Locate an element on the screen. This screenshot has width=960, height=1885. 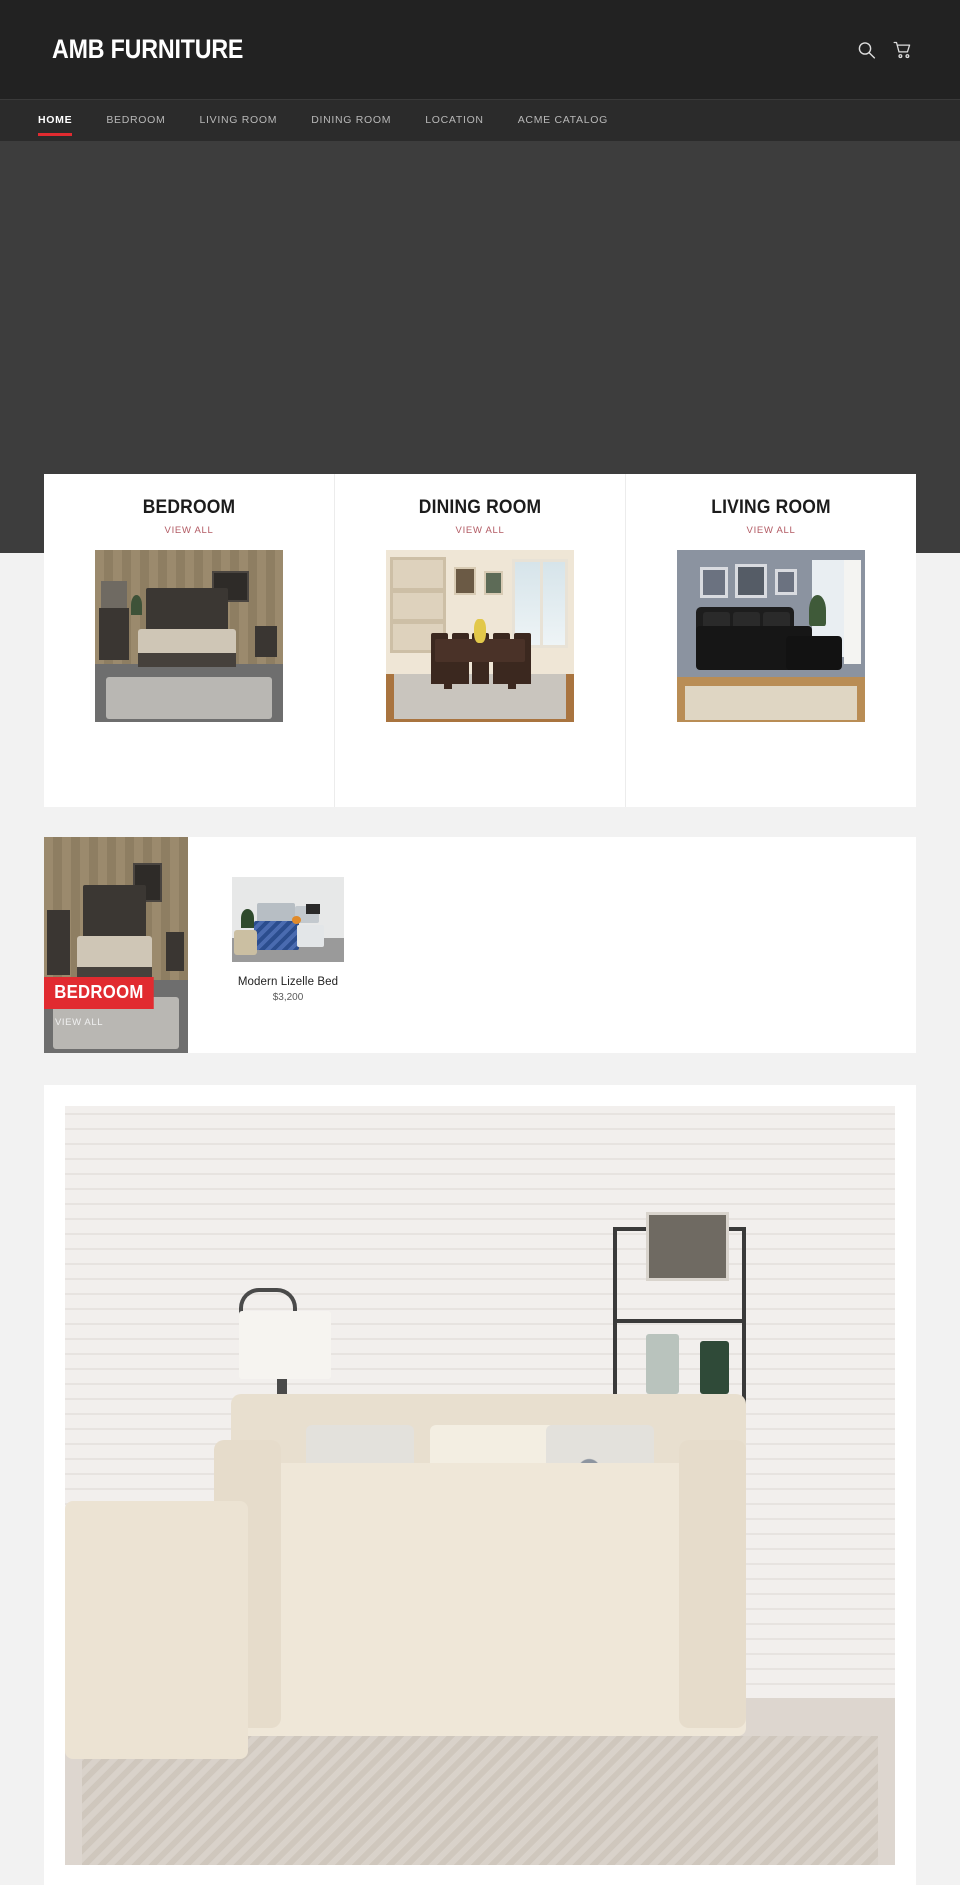
category-title: DINING ROOM is located at coordinates (480, 507).